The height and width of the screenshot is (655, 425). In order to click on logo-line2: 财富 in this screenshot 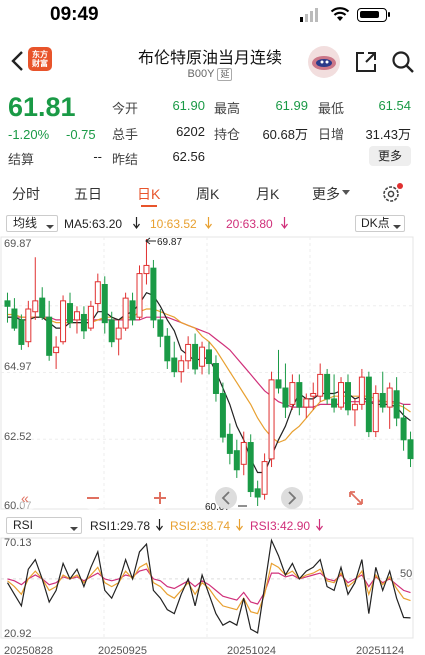, I will do `click(40, 63)`.